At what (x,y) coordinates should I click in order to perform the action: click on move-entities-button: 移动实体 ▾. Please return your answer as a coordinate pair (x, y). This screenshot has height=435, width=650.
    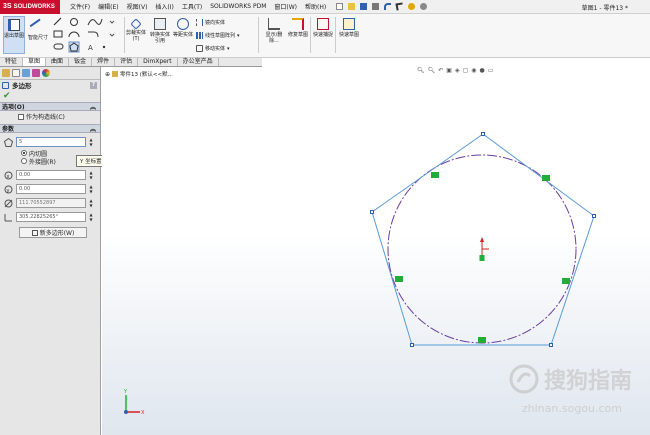
    Looking at the image, I should click on (213, 48).